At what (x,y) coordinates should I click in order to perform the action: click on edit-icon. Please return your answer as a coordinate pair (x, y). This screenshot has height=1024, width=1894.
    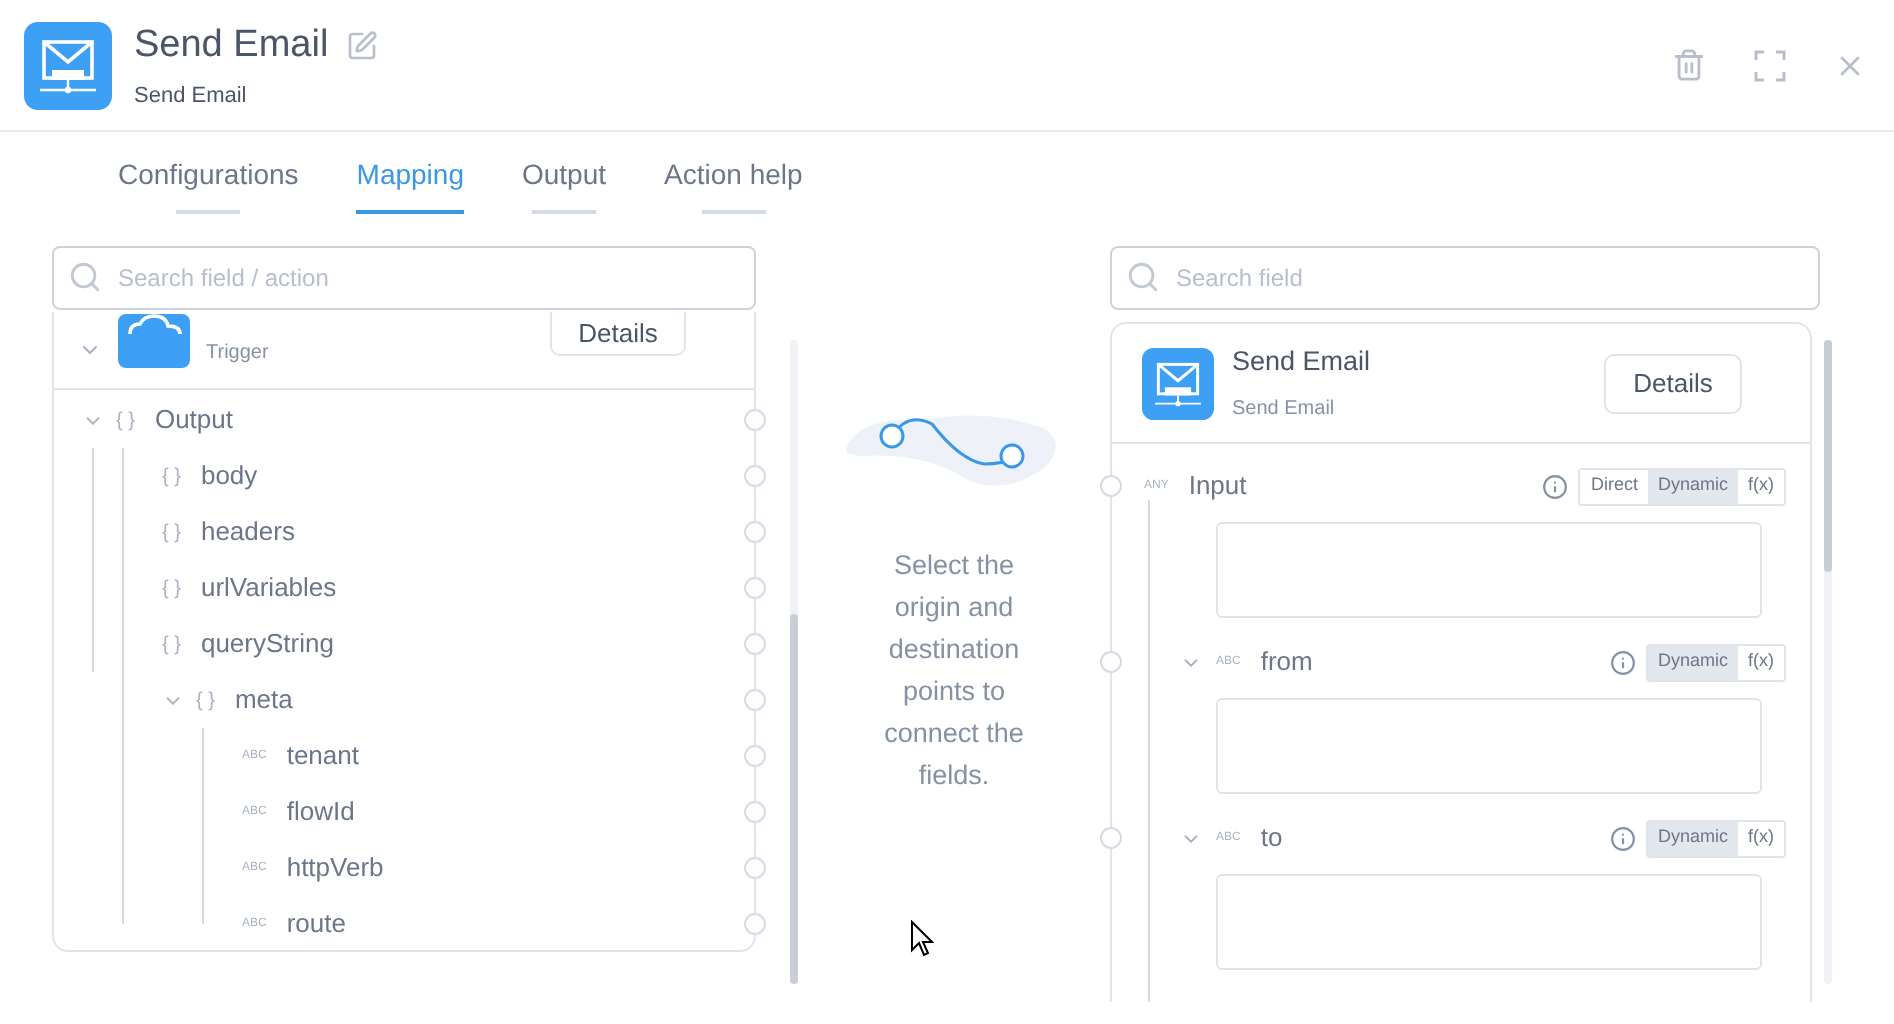
    Looking at the image, I should click on (362, 46).